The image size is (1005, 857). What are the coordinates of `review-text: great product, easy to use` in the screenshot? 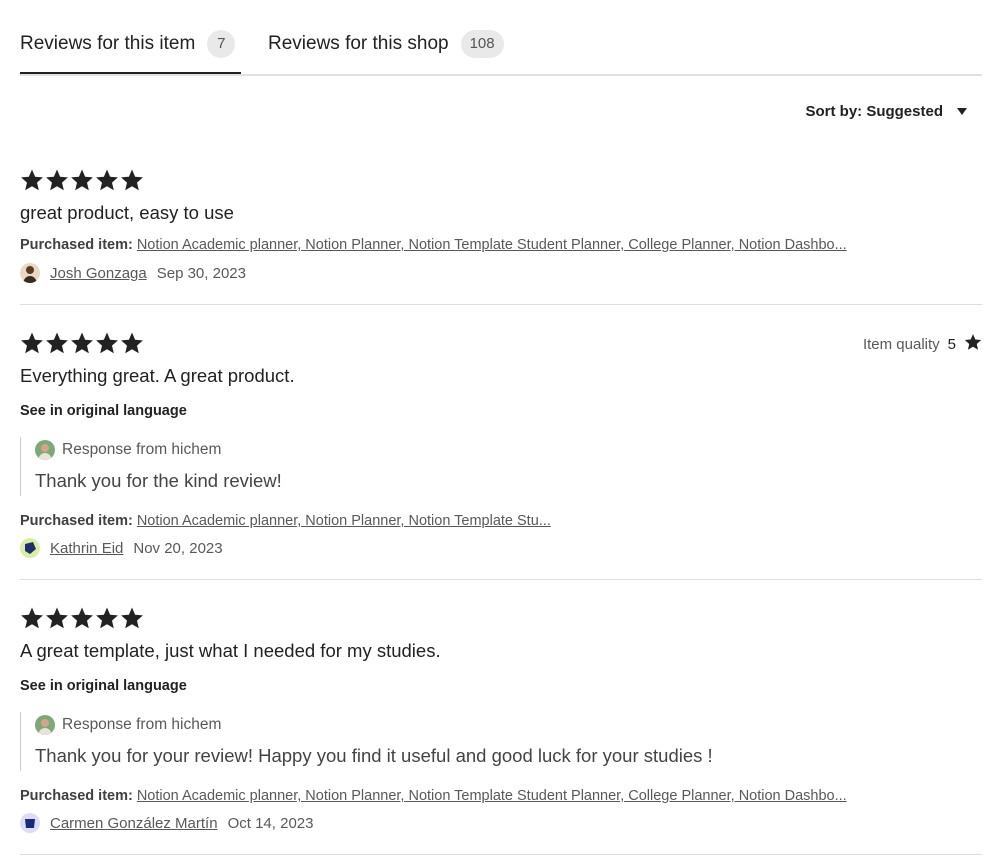 It's located at (127, 212).